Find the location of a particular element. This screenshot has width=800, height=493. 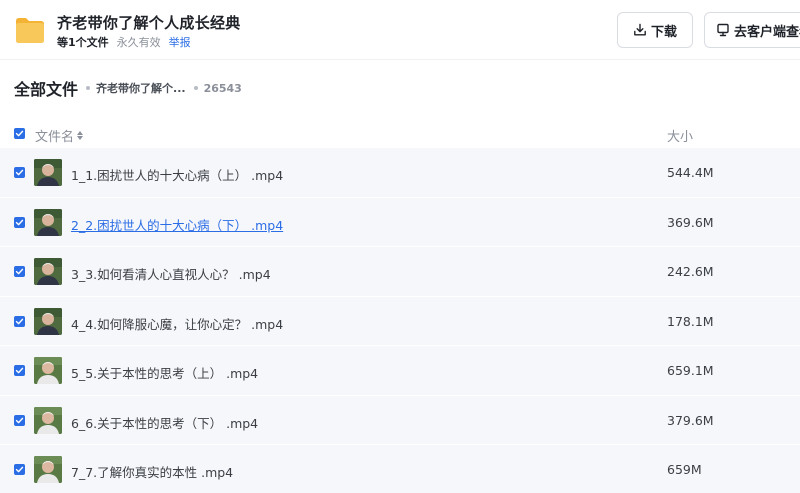

file-size: 659M is located at coordinates (684, 469).